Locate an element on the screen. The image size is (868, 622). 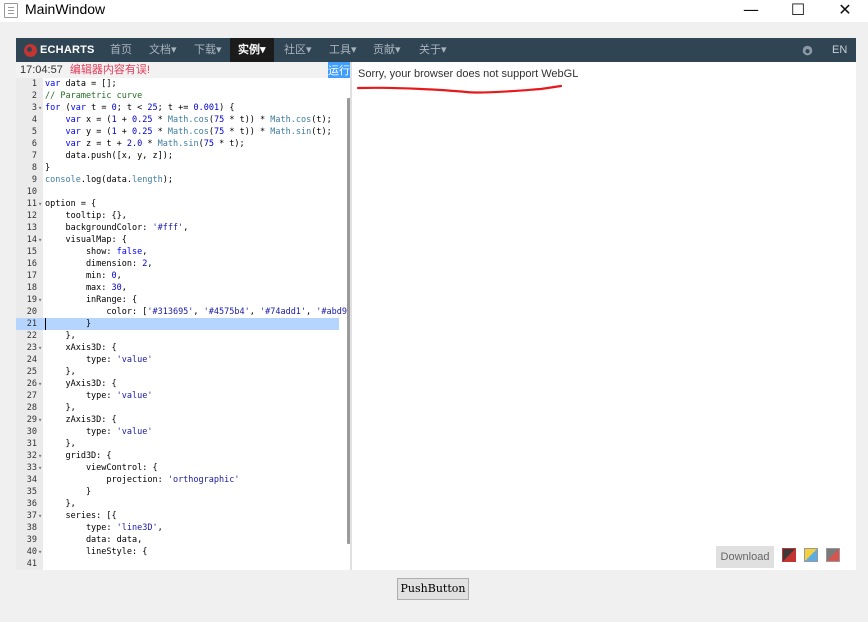
code-line: 37 ▾ series: [{ is located at coordinates (177, 516).